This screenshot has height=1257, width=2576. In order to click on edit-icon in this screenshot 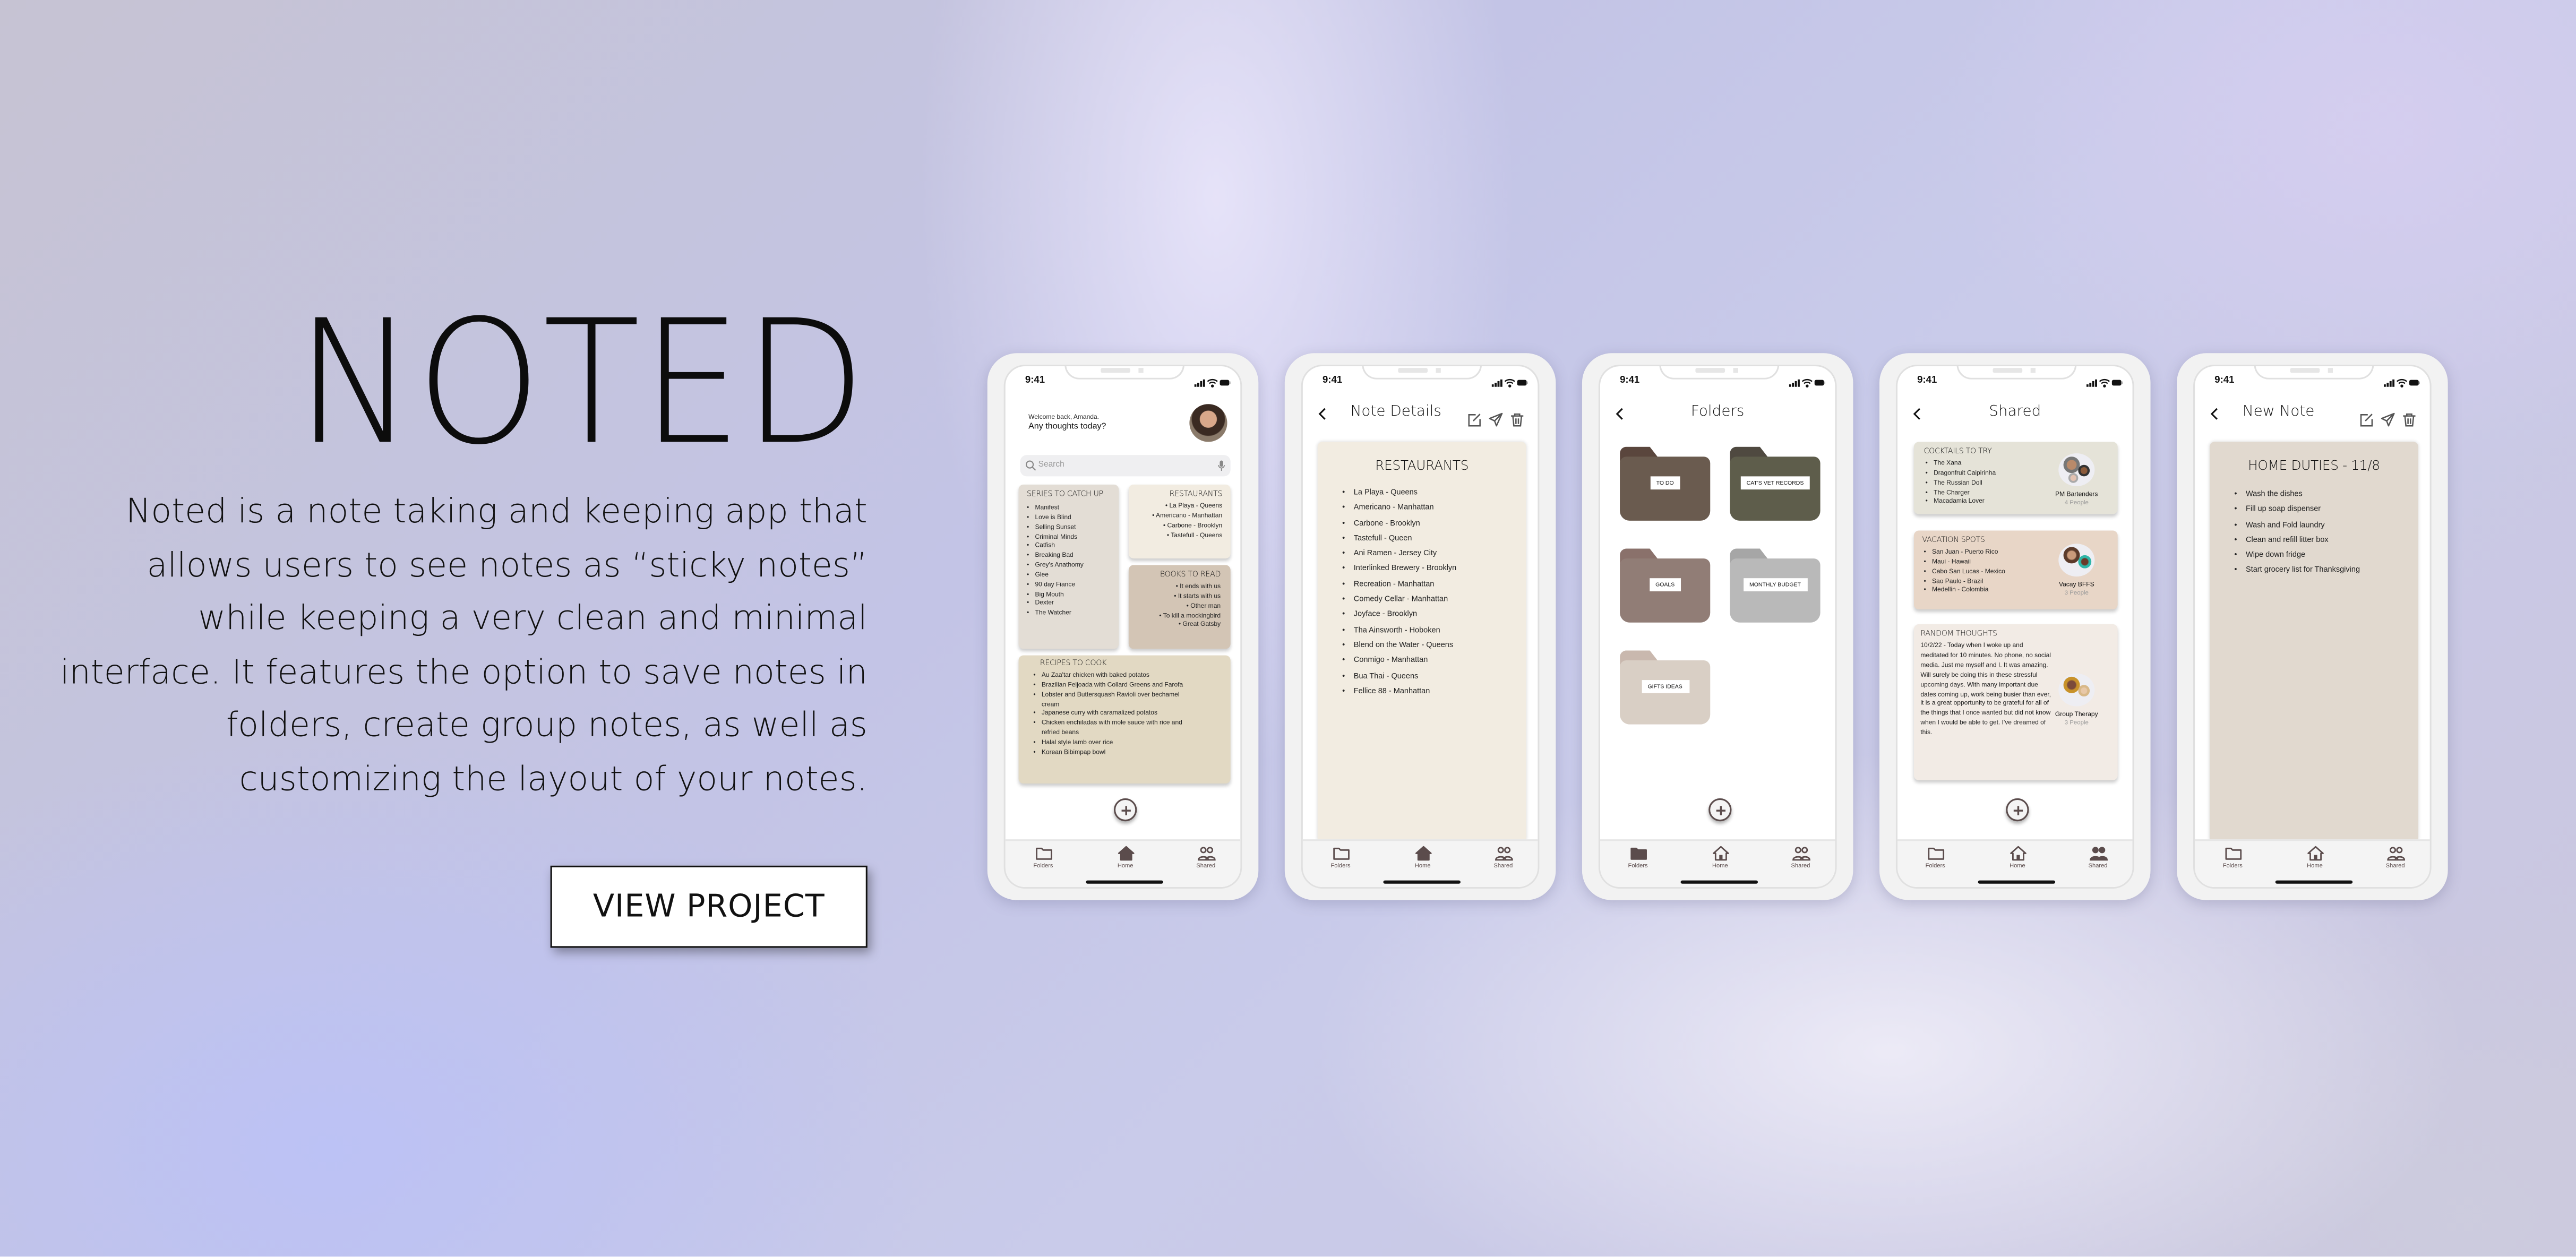, I will do `click(2366, 421)`.